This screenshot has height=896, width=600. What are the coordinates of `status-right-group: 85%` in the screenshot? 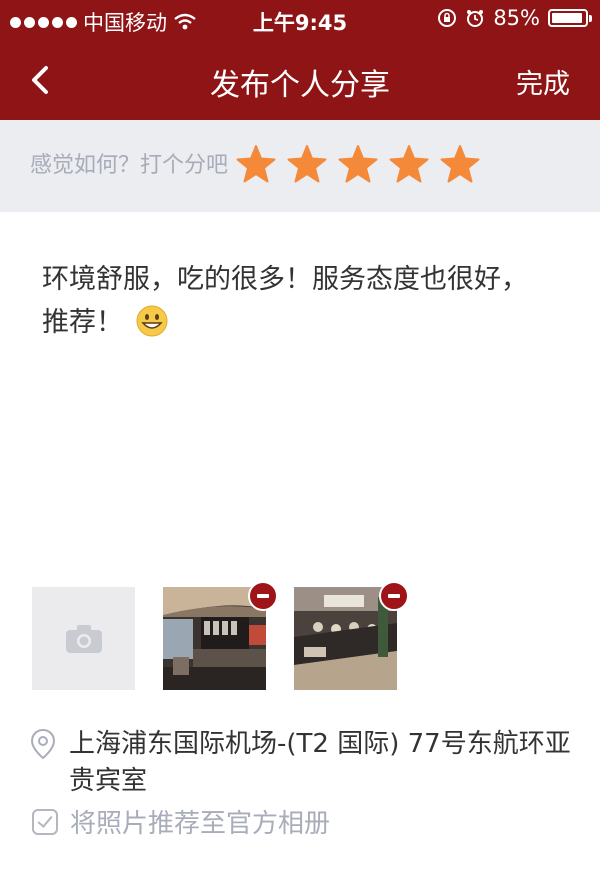 It's located at (514, 18).